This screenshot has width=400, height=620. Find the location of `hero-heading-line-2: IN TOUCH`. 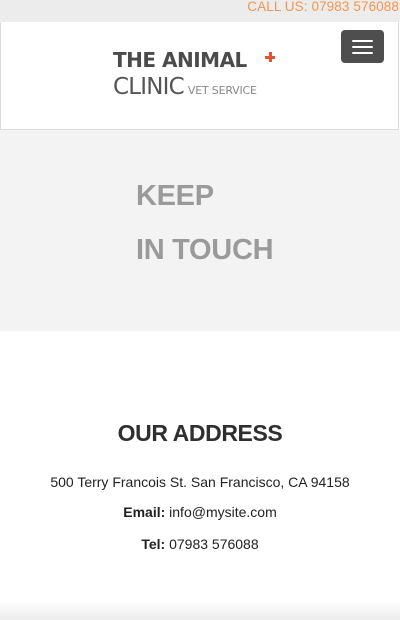

hero-heading-line-2: IN TOUCH is located at coordinates (205, 250).